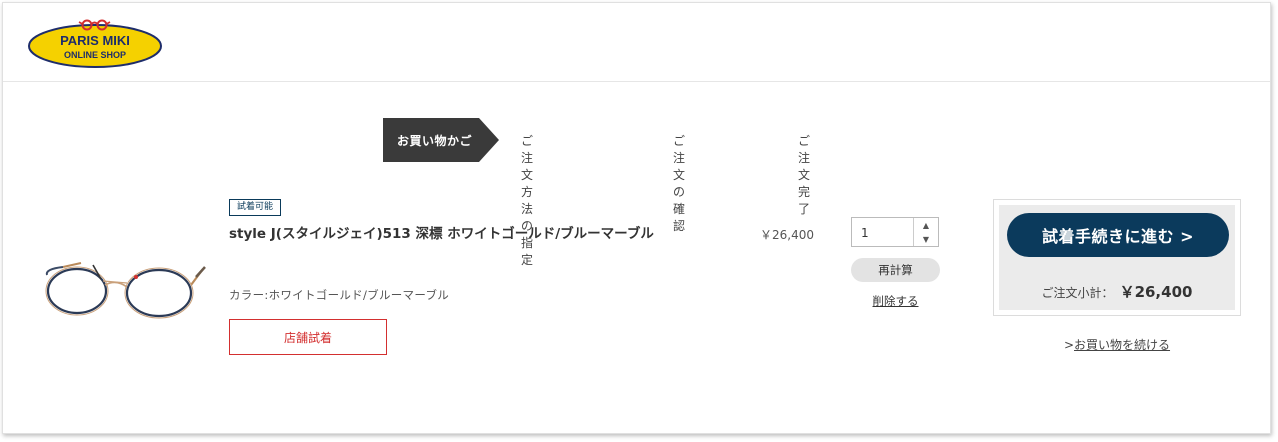 The width and height of the screenshot is (1278, 442). What do you see at coordinates (126, 291) in the screenshot?
I see `product-image` at bounding box center [126, 291].